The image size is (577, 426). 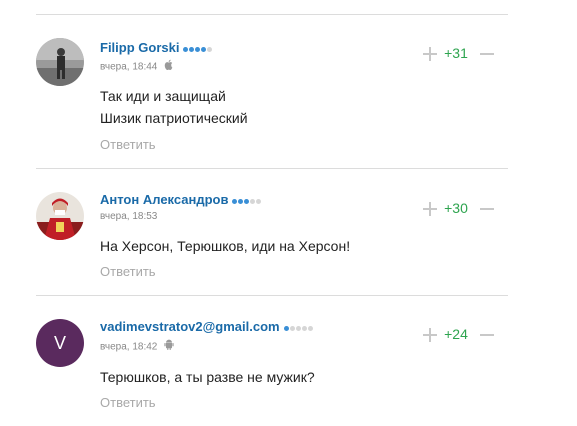 I want to click on comment-author: Filipp Gorski, so click(x=156, y=48).